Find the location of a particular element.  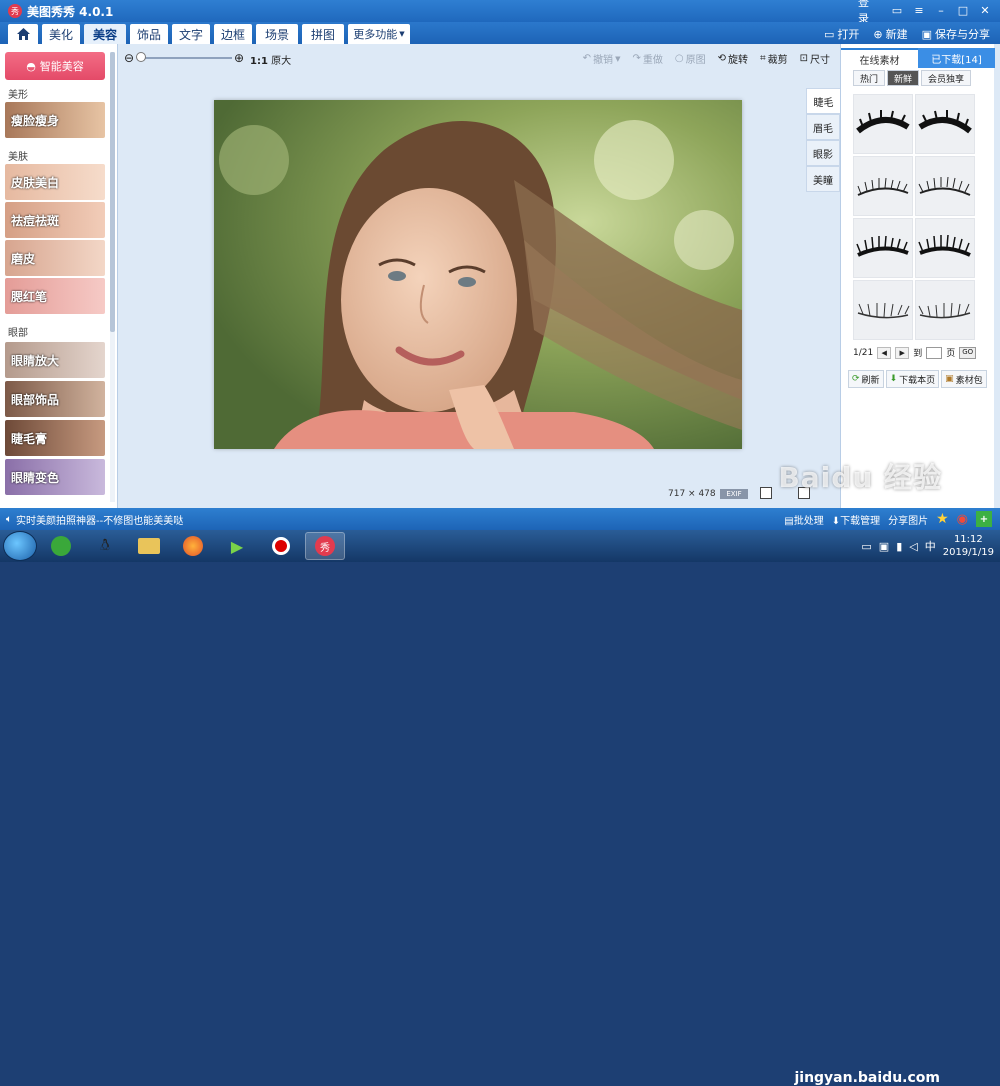

input-method-icon: ▣ is located at coordinates (884, 546).